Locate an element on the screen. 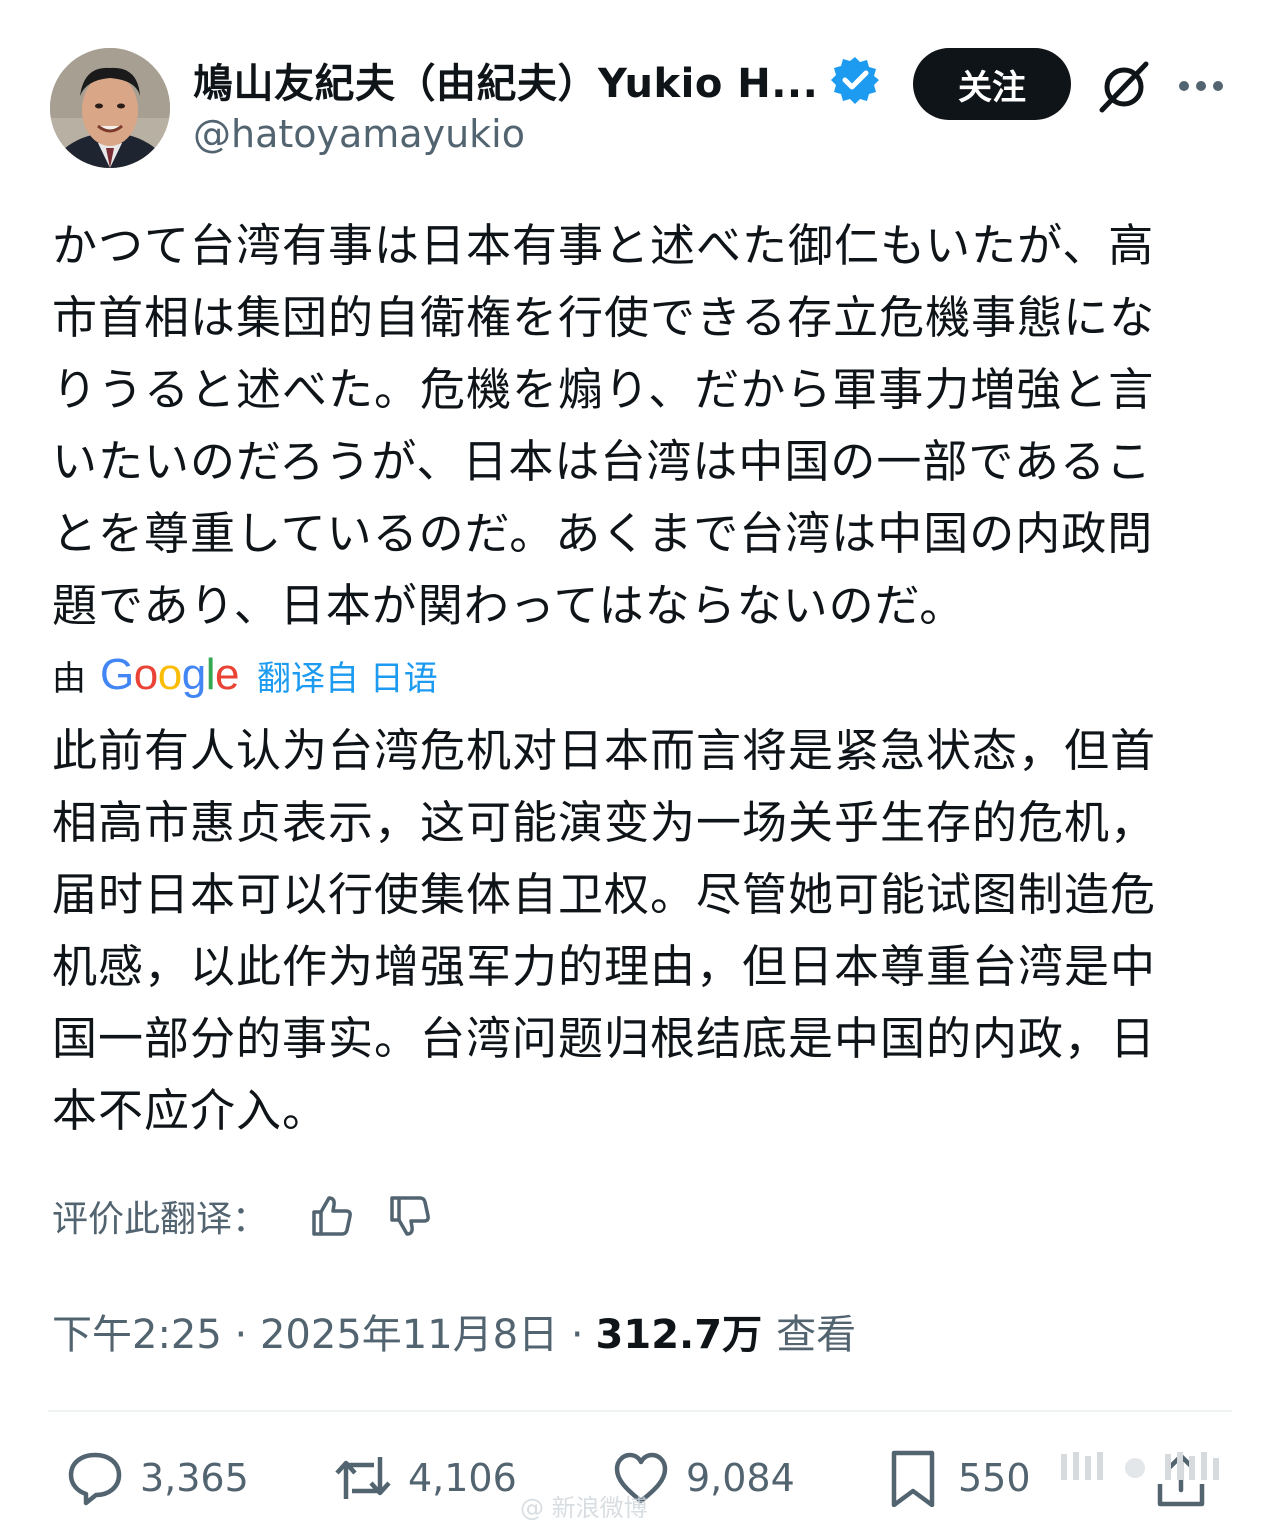  bookmark-count: 550 is located at coordinates (994, 1478).